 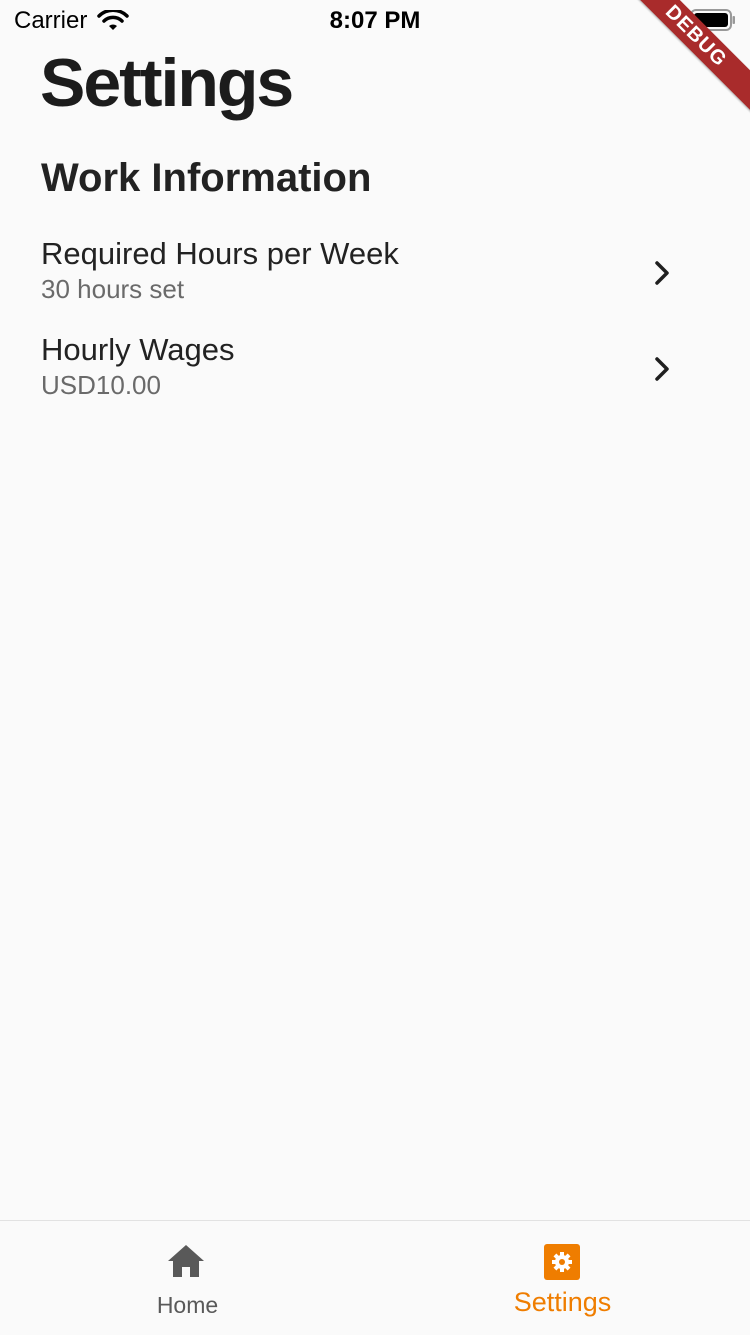 What do you see at coordinates (167, 83) in the screenshot?
I see `page-title: Settings` at bounding box center [167, 83].